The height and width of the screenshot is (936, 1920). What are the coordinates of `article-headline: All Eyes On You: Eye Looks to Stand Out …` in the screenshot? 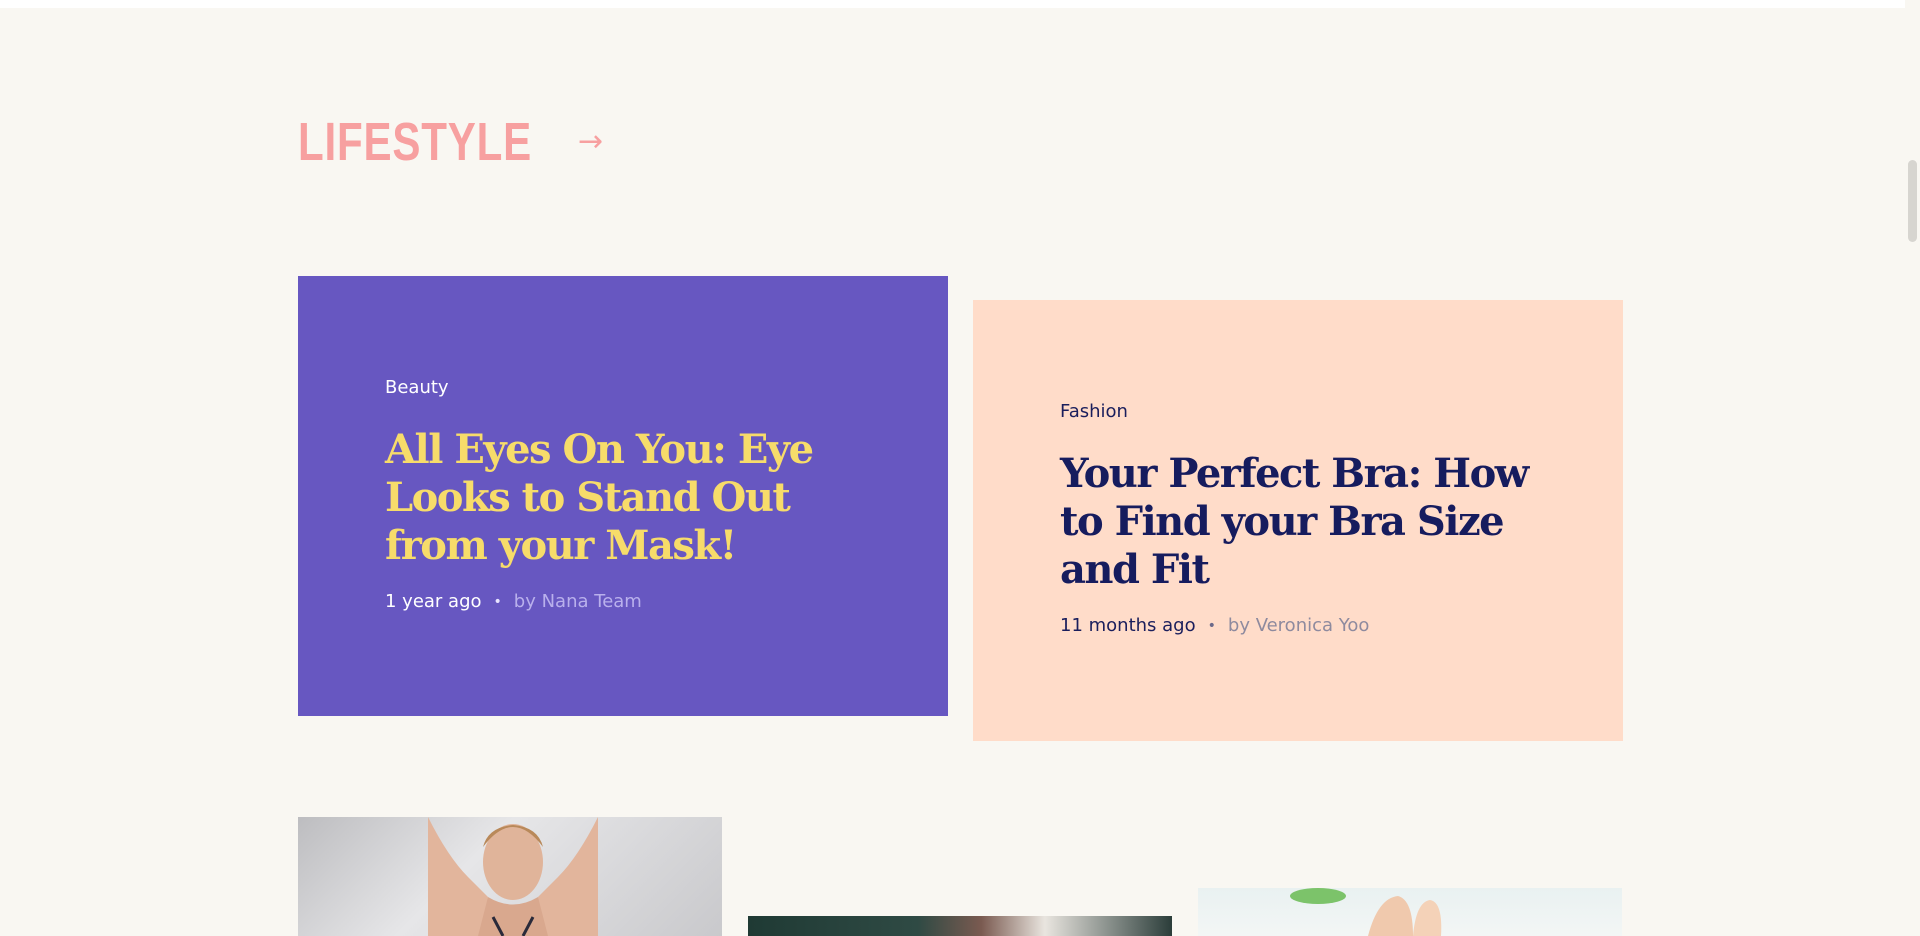 It's located at (623, 498).